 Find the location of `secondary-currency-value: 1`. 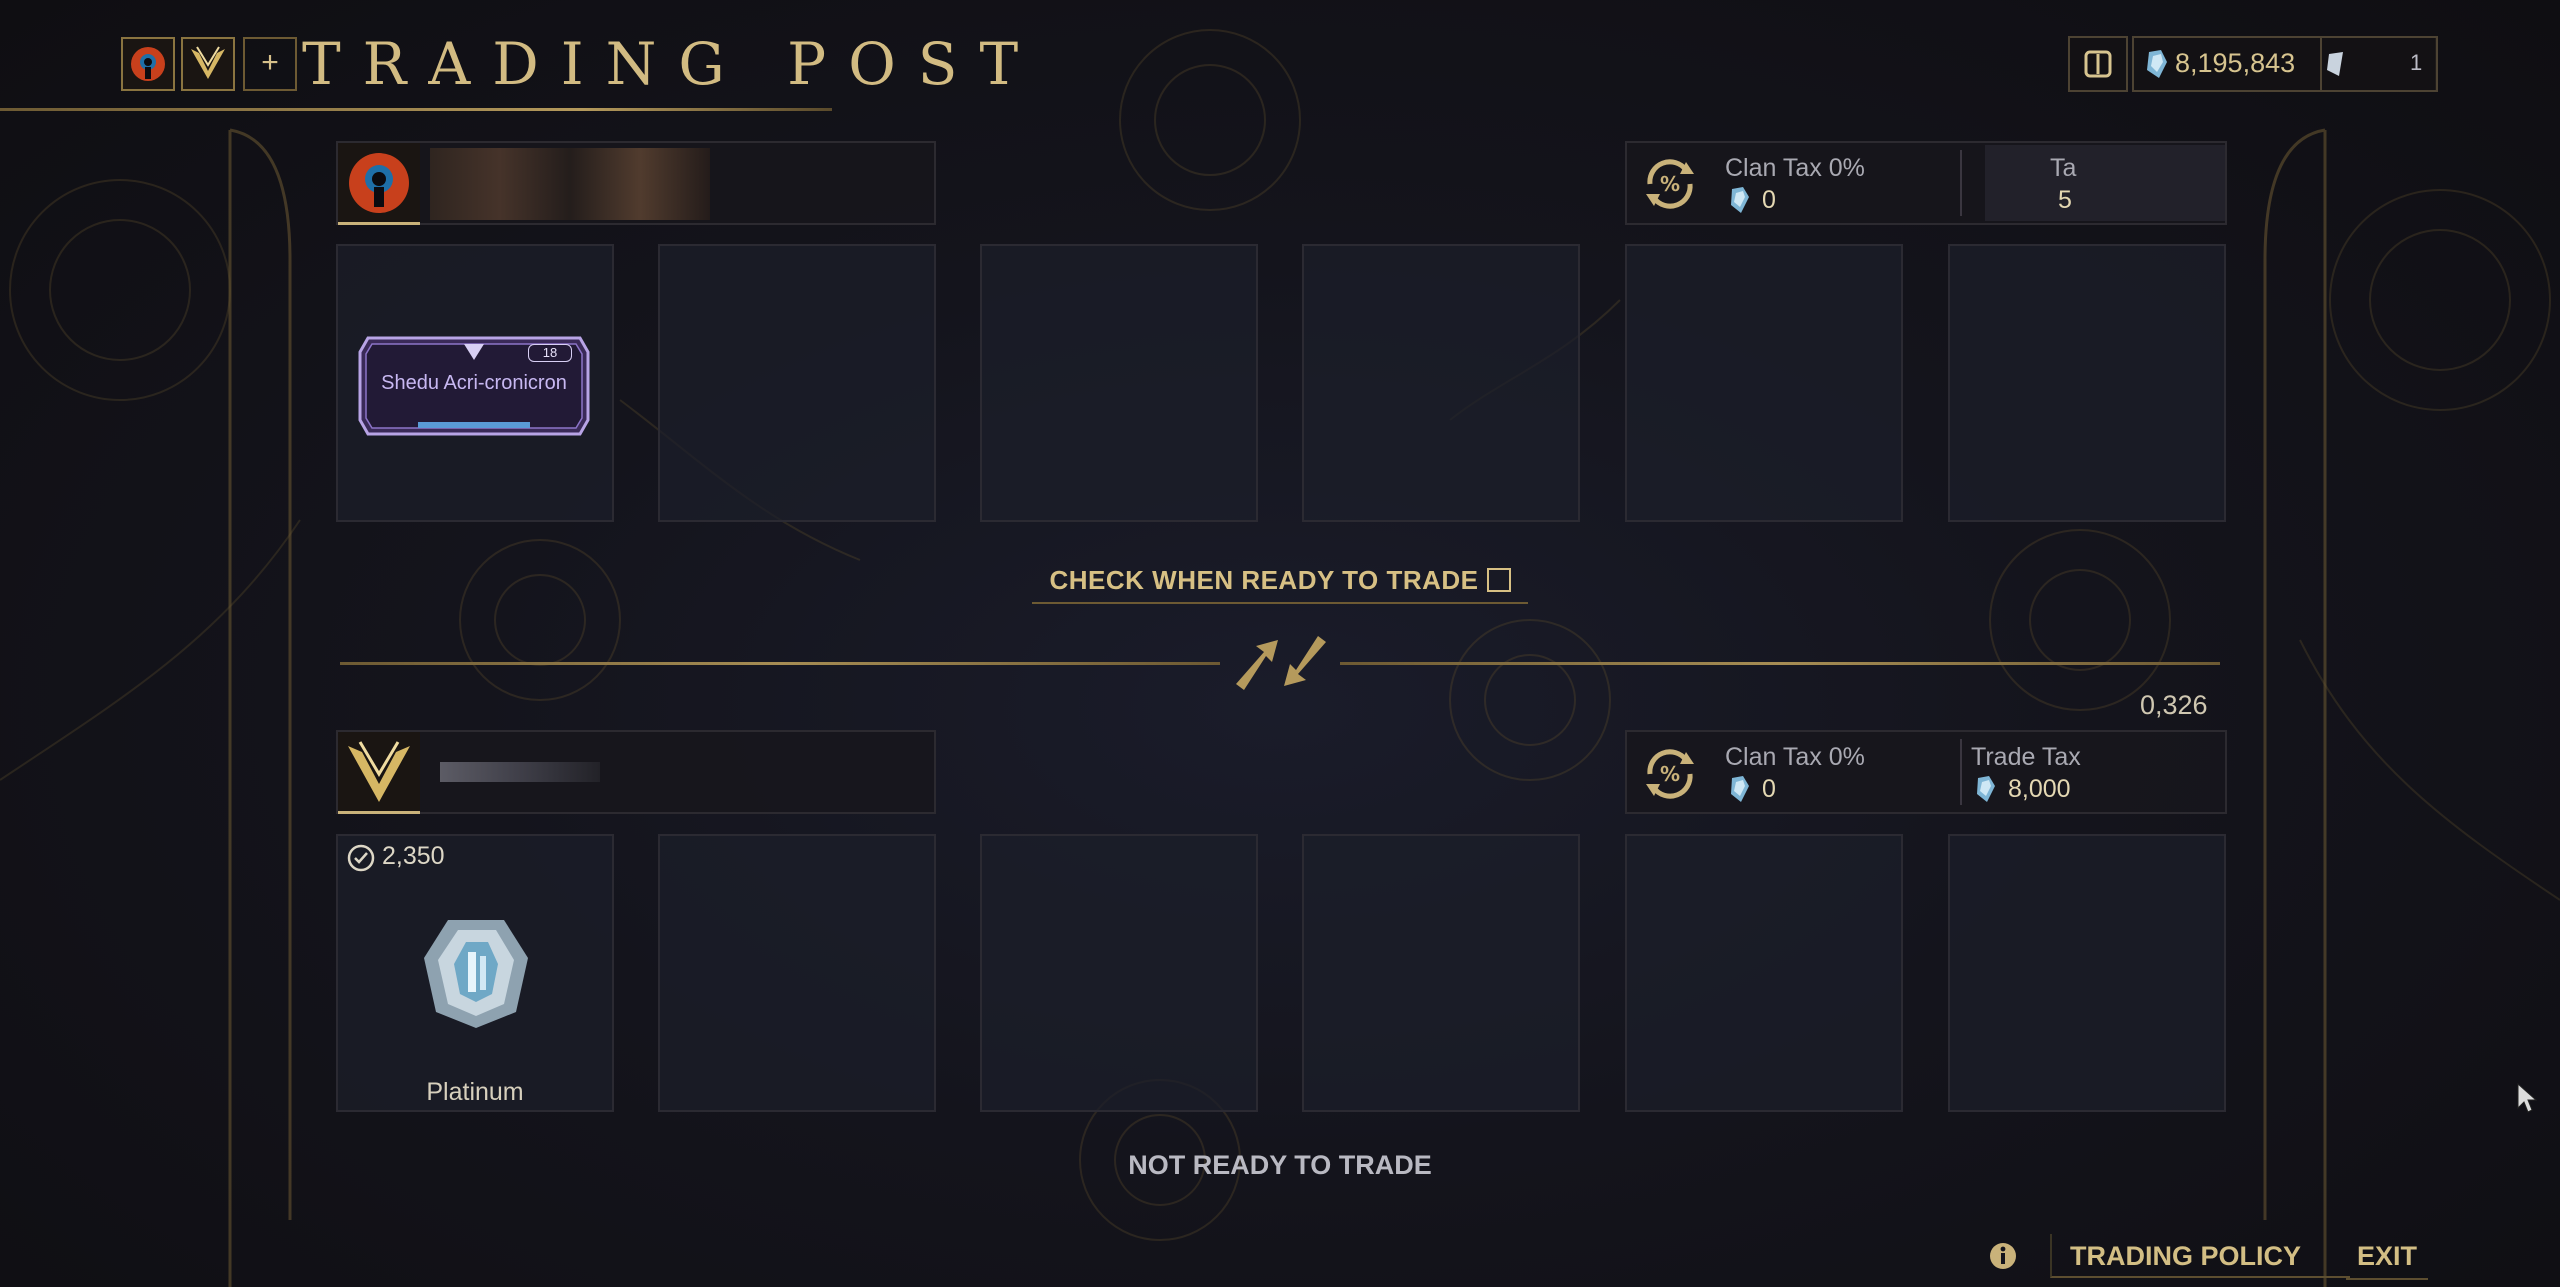

secondary-currency-value: 1 is located at coordinates (2416, 62).